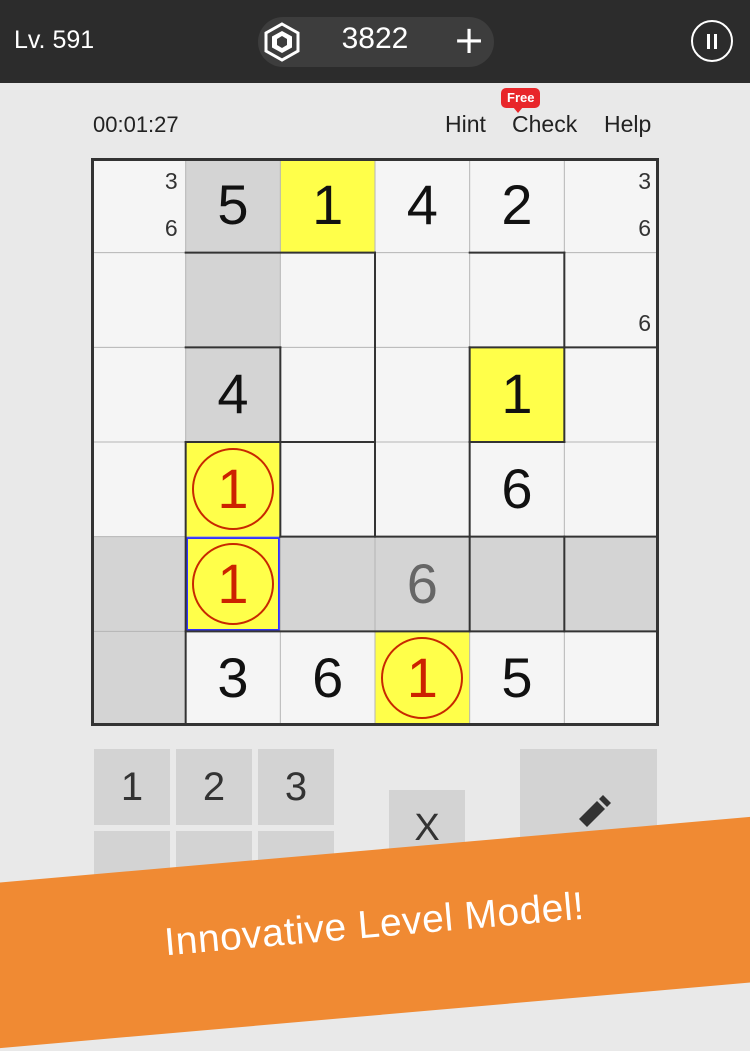  What do you see at coordinates (465, 124) in the screenshot?
I see `hint-button: Hint` at bounding box center [465, 124].